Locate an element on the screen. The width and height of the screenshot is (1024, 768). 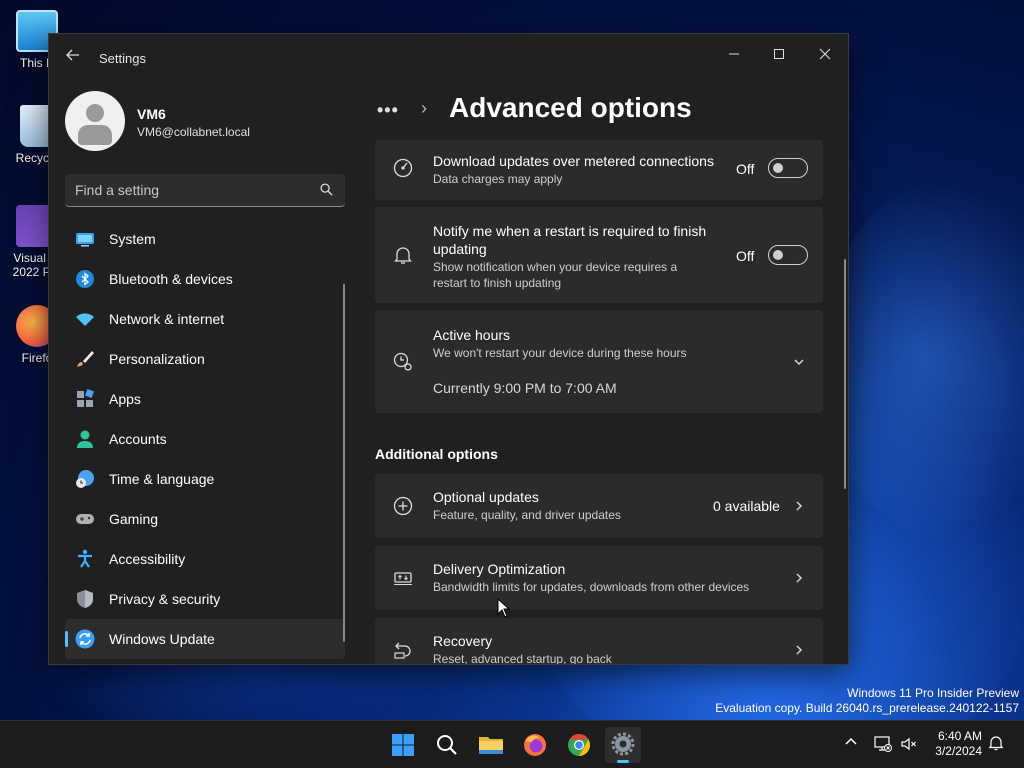
recovery-subtitle: Reset, advanced startup, go back is located at coordinates (522, 658).